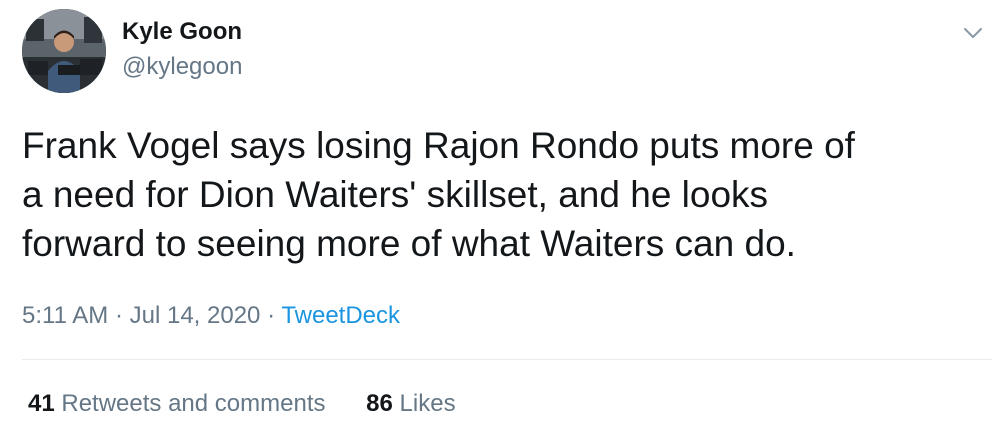 This screenshot has width=1000, height=438. What do you see at coordinates (507, 359) in the screenshot?
I see `divider` at bounding box center [507, 359].